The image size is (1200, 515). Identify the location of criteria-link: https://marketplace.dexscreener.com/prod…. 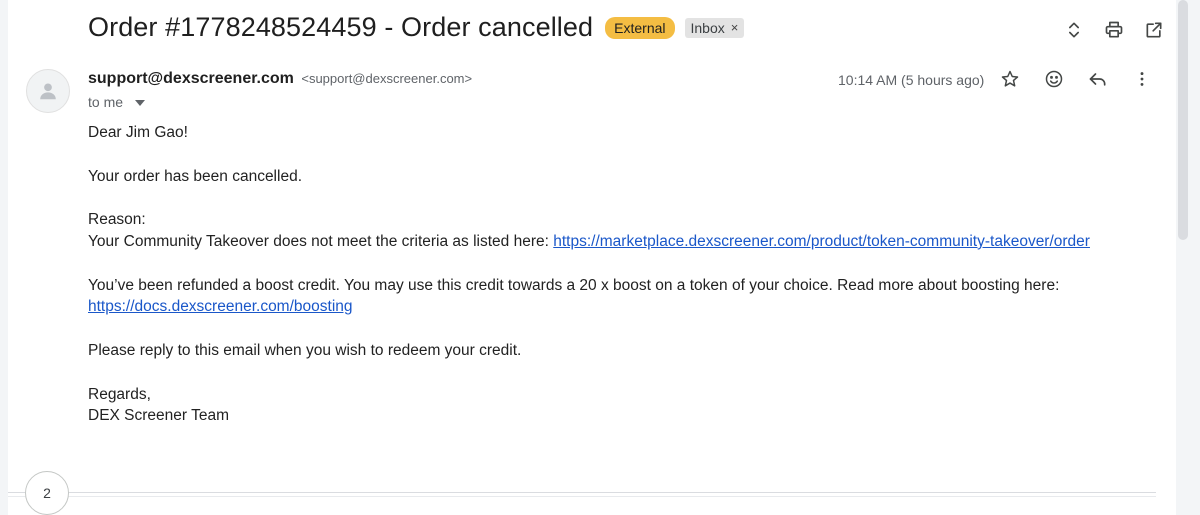
(821, 241).